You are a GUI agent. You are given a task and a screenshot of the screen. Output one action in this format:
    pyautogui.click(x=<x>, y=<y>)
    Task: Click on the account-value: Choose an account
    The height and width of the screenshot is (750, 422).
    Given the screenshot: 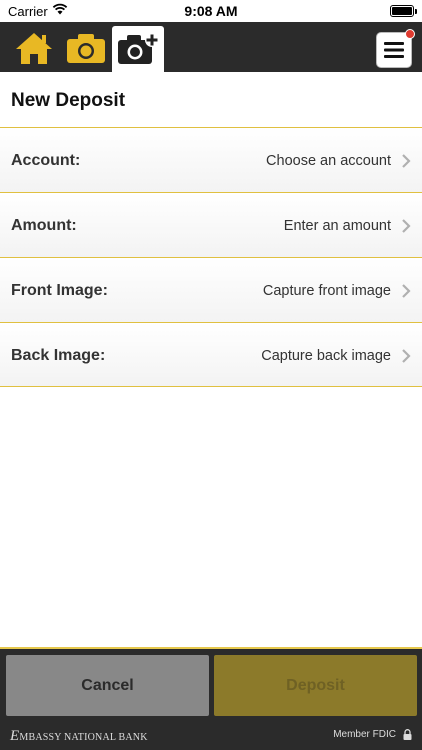 What is the action you would take?
    pyautogui.click(x=328, y=161)
    